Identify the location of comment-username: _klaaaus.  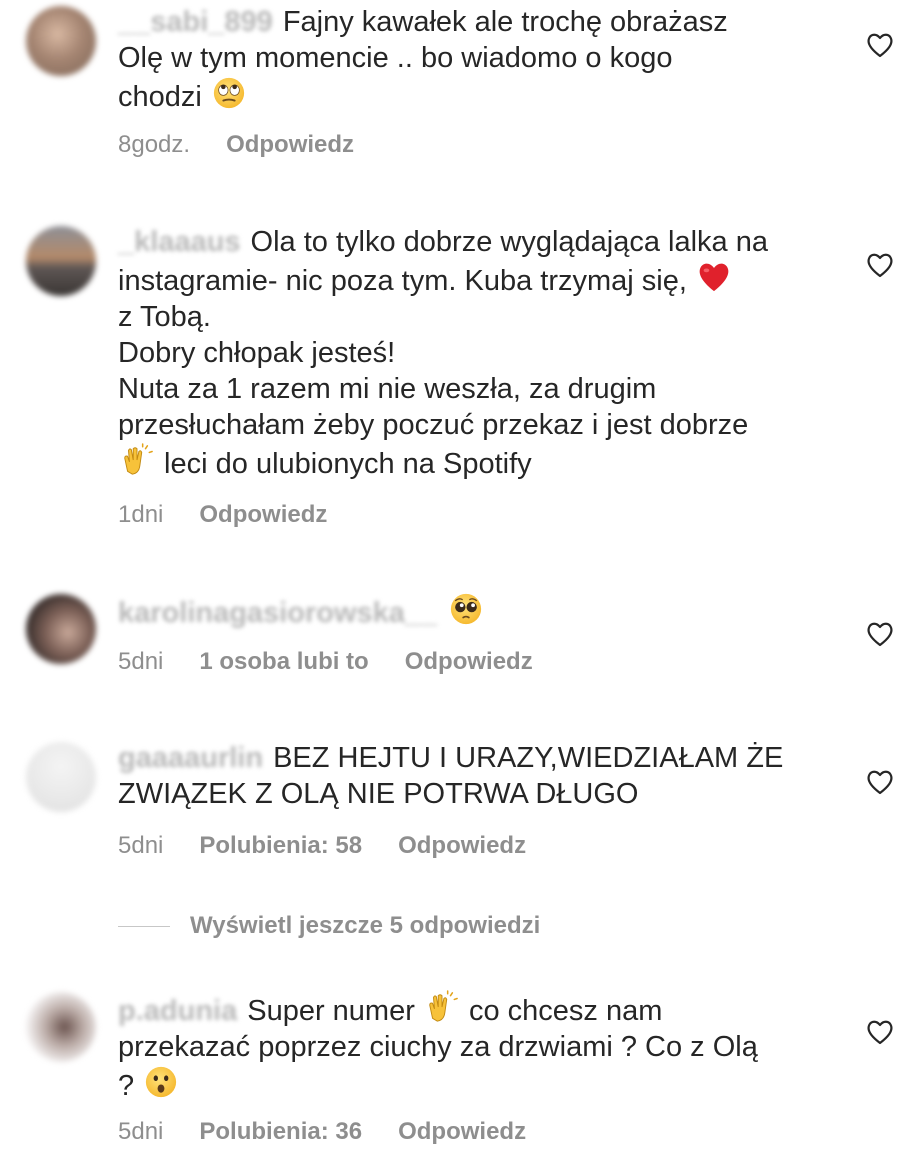
(179, 242).